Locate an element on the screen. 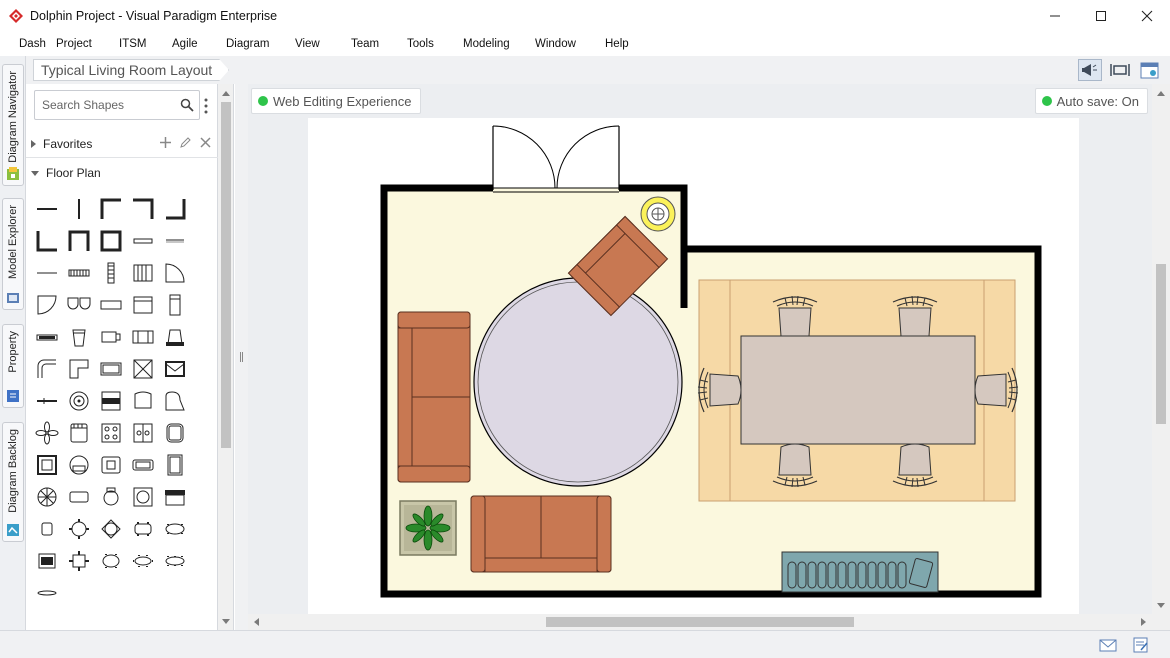  diagram-properties-button is located at coordinates (1150, 70).